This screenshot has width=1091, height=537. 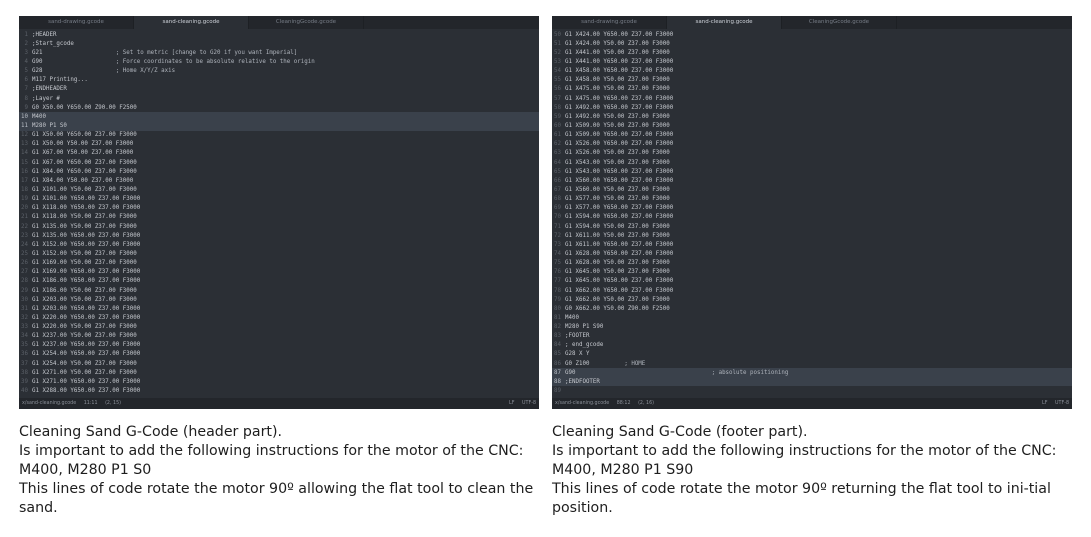 What do you see at coordinates (279, 390) in the screenshot?
I see `code-line: 40 G1 X288.00 Y650.00 Z37.00 F3000` at bounding box center [279, 390].